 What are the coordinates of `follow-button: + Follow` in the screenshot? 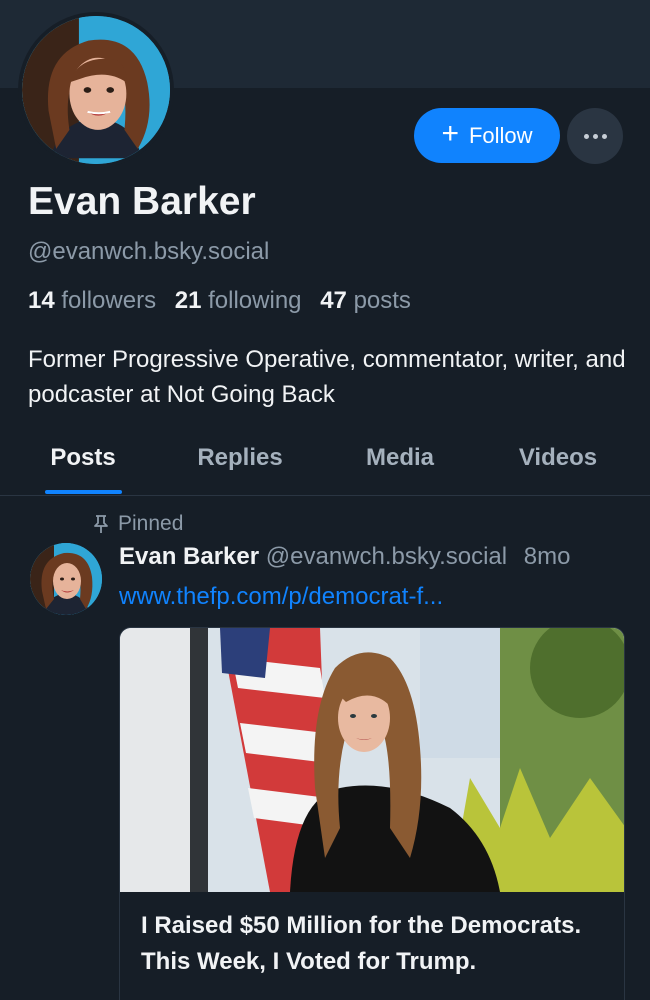 It's located at (487, 135).